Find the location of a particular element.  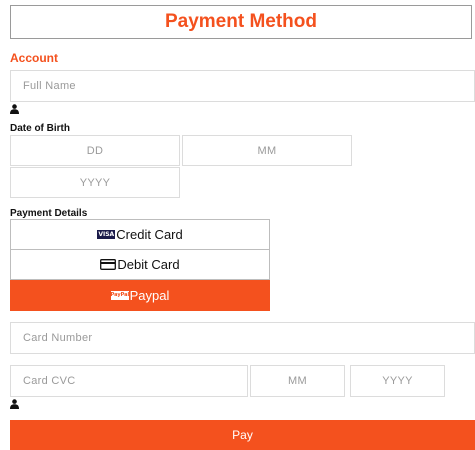

paypal-label: Paypal is located at coordinates (149, 295).